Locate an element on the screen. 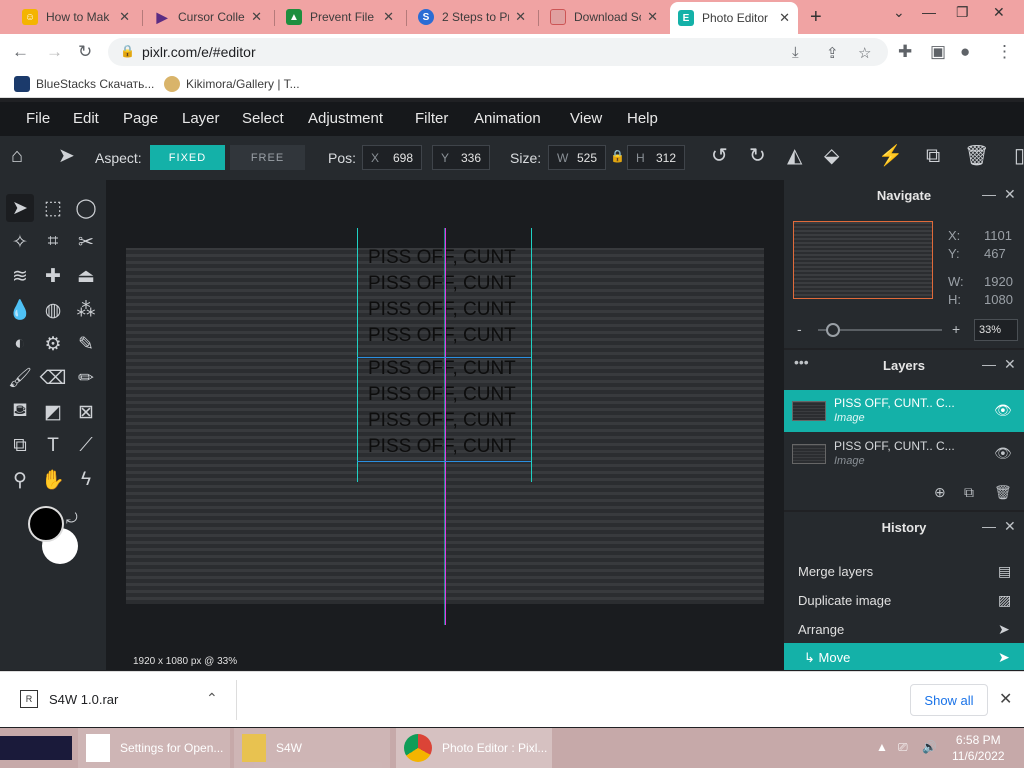 Image resolution: width=1024 pixels, height=768 pixels. crop-icon: ⌗ is located at coordinates (53, 242).